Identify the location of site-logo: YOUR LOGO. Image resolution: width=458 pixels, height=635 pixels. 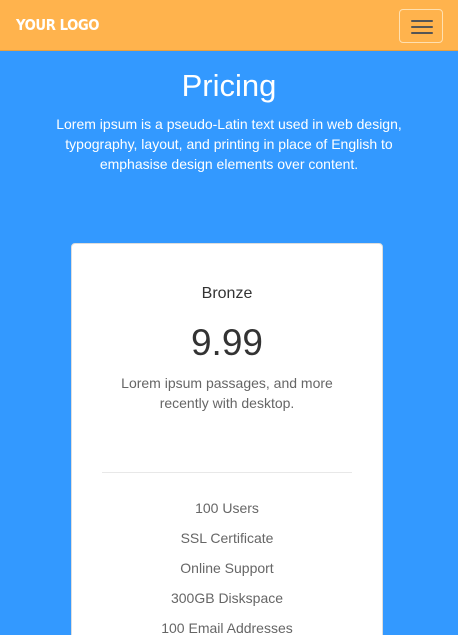
(57, 25).